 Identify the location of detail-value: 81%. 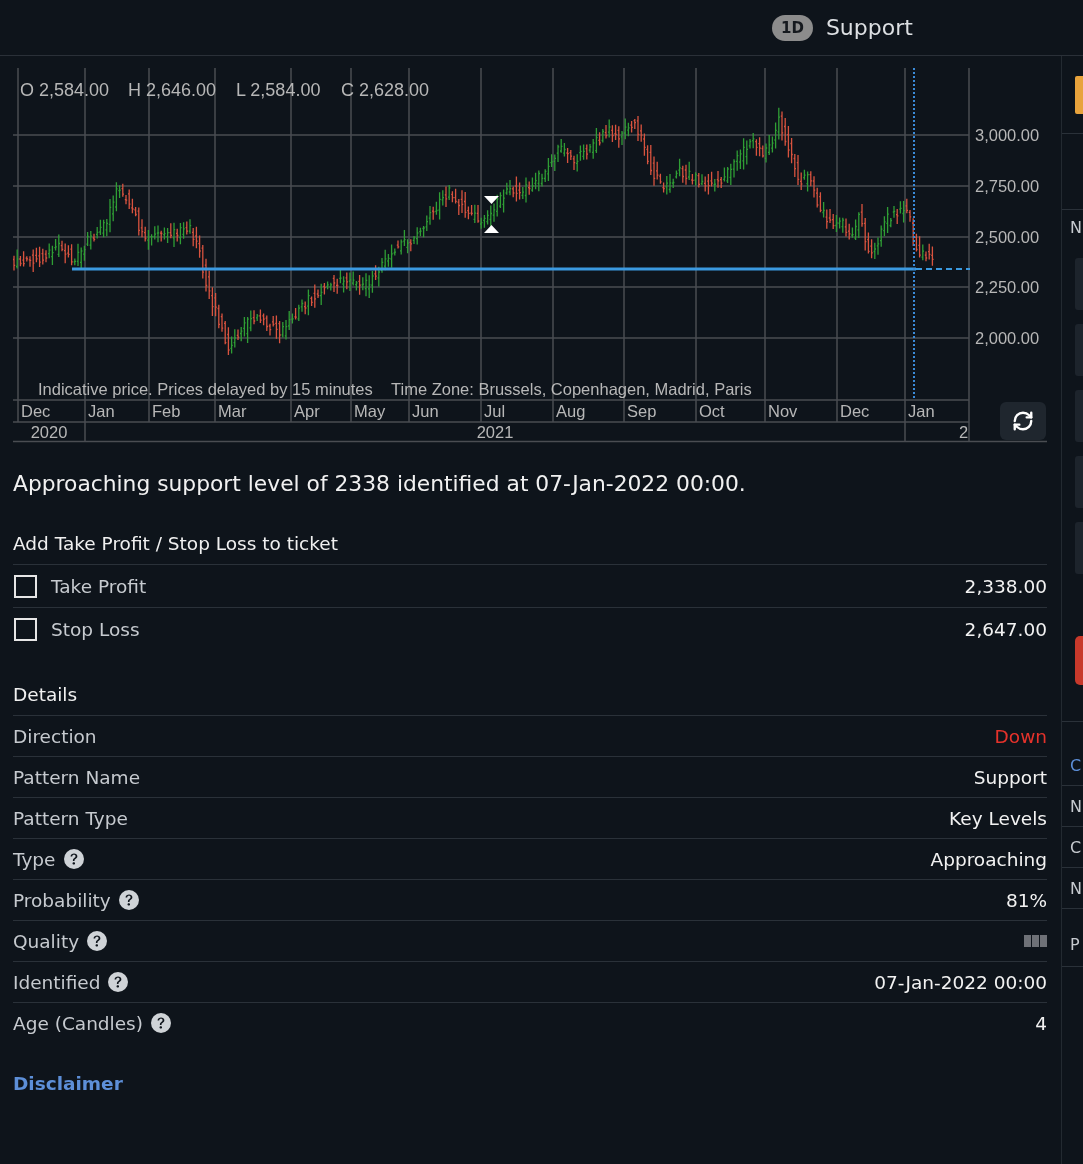
(1026, 900).